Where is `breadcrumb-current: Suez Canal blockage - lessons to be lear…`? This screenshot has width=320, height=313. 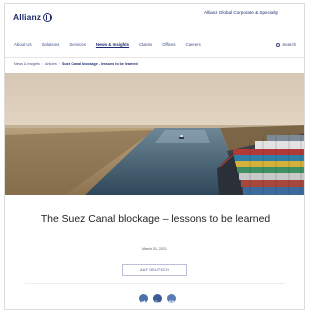 breadcrumb-current: Suez Canal blockage - lessons to be lear… is located at coordinates (99, 64).